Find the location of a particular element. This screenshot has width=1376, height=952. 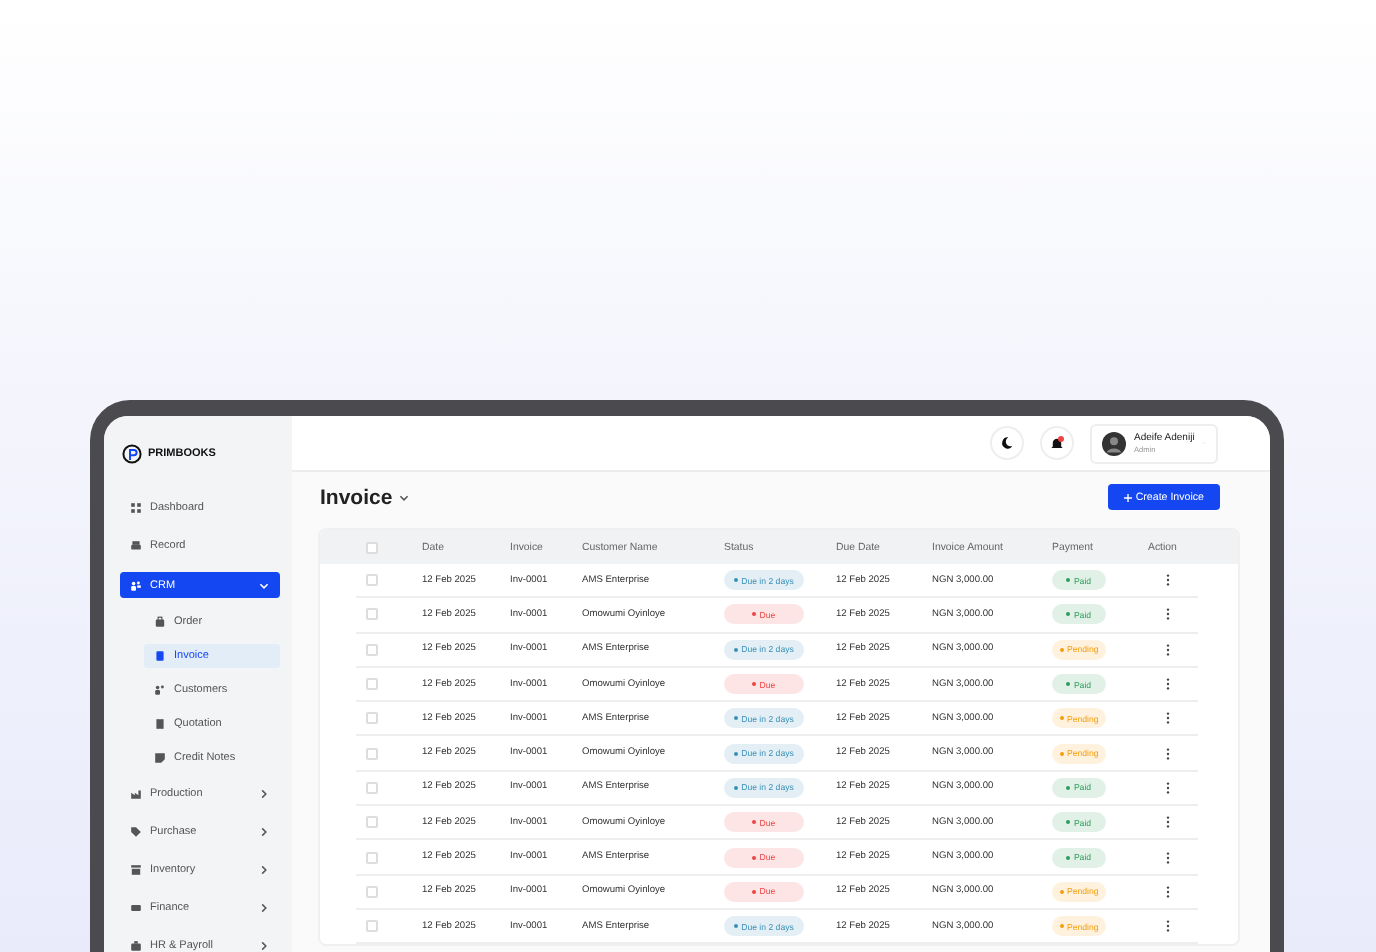

theme-toggle-button is located at coordinates (1007, 443).